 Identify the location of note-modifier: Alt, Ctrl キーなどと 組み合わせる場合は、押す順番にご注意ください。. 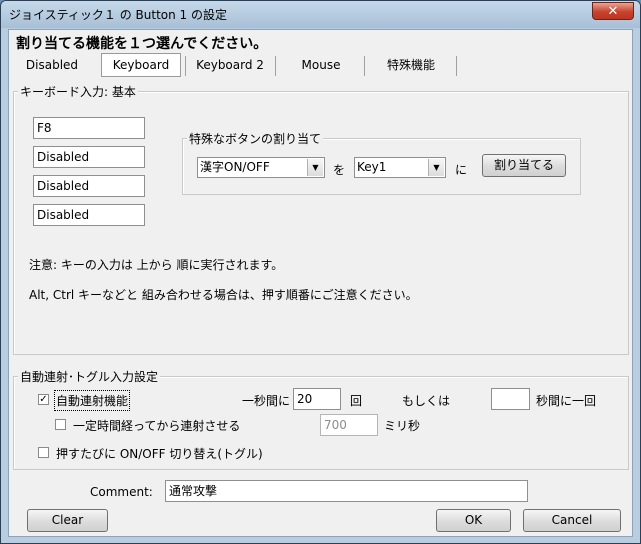
(223, 295).